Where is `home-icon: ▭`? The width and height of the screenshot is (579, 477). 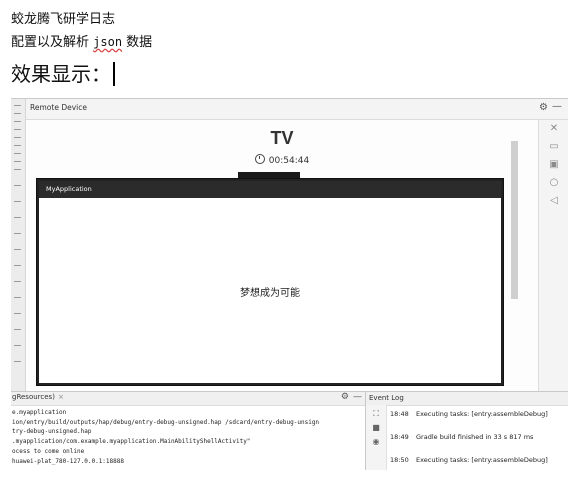
home-icon: ▭ is located at coordinates (554, 147).